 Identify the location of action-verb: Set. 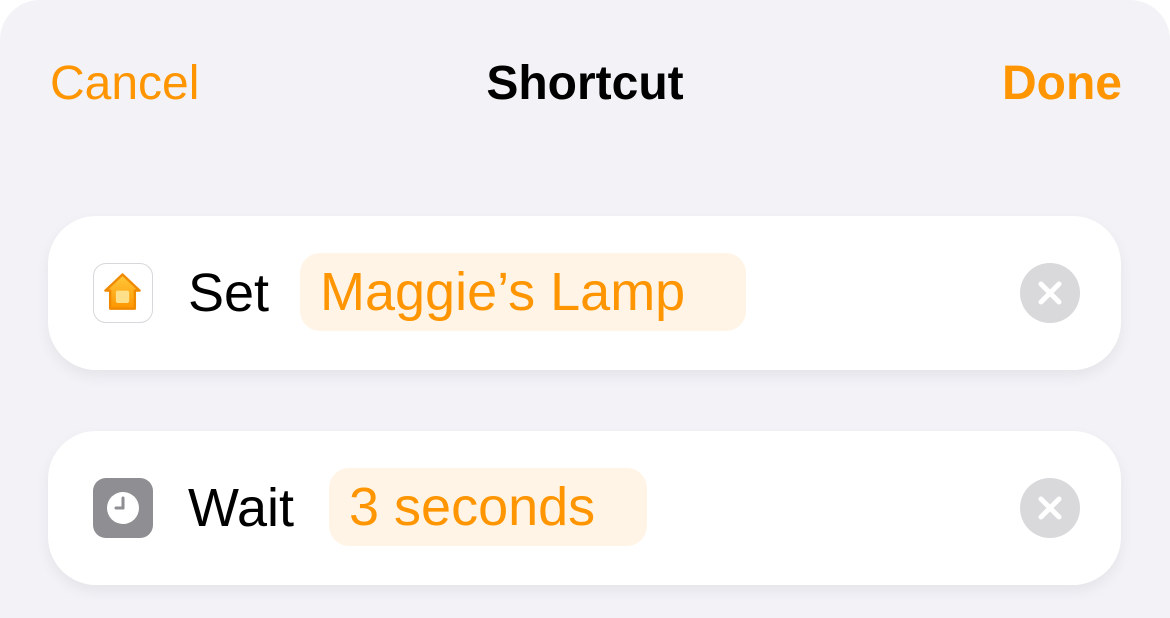
(229, 293).